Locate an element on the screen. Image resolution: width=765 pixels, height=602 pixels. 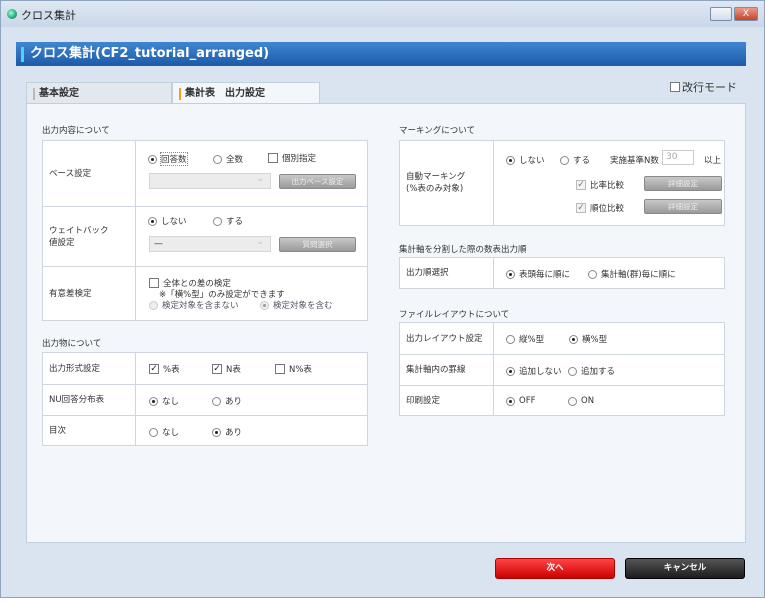
row-lines: 集計軸内の罫線 追加しない 追加する is located at coordinates (562, 369).